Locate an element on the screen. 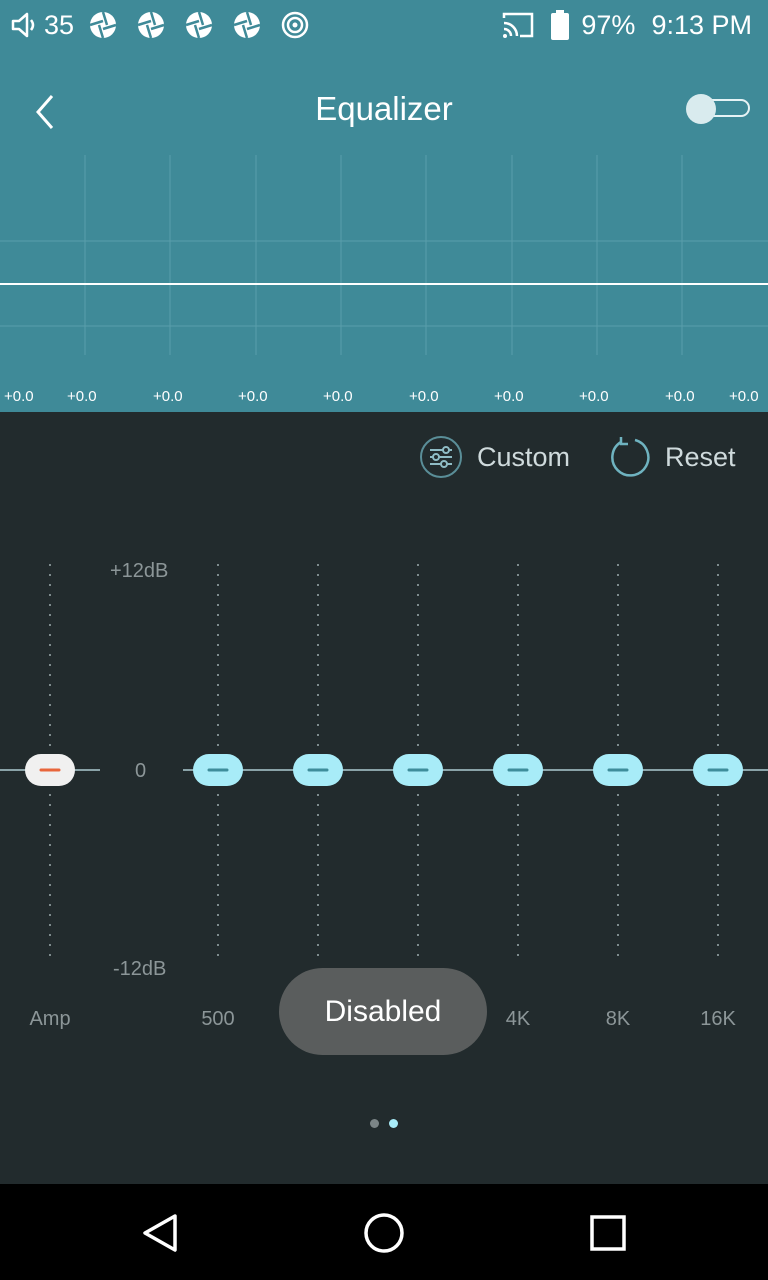 This screenshot has height=1280, width=768. battery-percent: 97% is located at coordinates (608, 24).